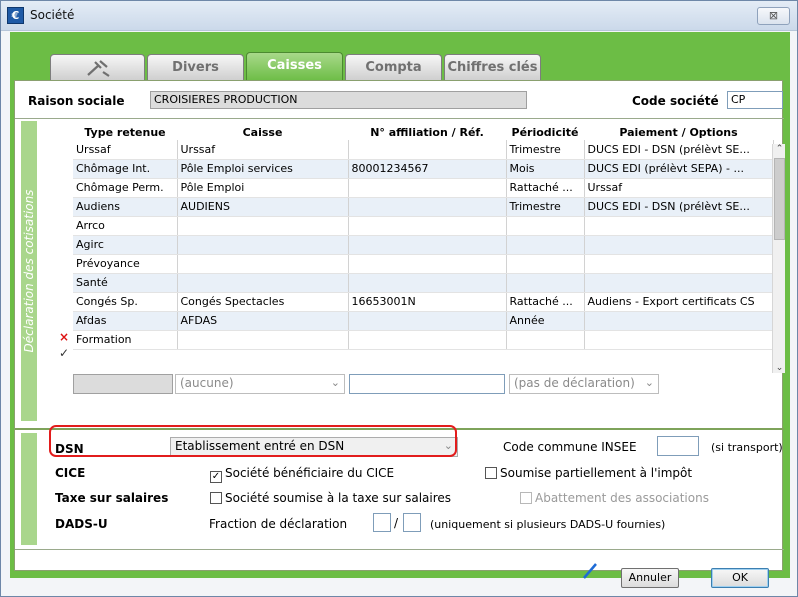 The height and width of the screenshot is (597, 798). I want to click on scroll-thumb, so click(779, 199).